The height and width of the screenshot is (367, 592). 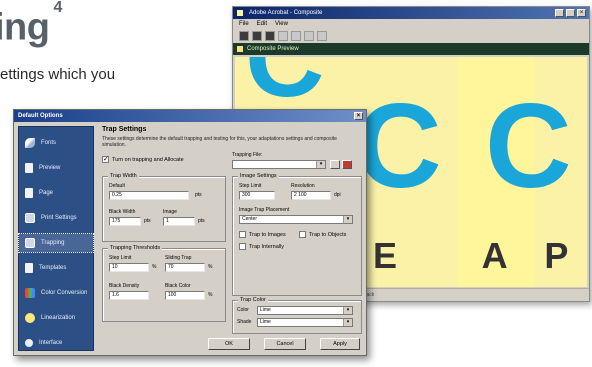 I want to click on resolution-field: 2 100, so click(x=311, y=195).